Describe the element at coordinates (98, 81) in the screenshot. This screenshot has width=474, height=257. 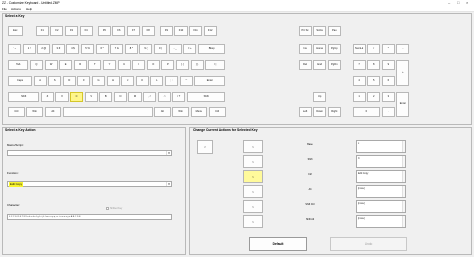
I see `key-g: G` at that location.